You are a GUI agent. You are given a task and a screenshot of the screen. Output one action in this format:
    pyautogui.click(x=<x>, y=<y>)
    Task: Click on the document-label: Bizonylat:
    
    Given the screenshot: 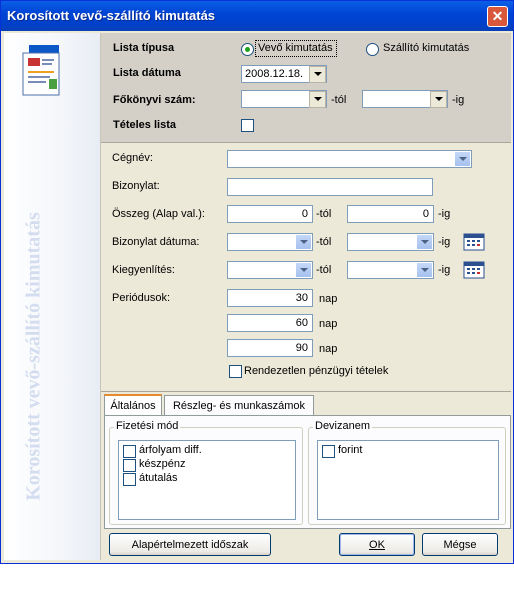 What is the action you would take?
    pyautogui.click(x=136, y=186)
    